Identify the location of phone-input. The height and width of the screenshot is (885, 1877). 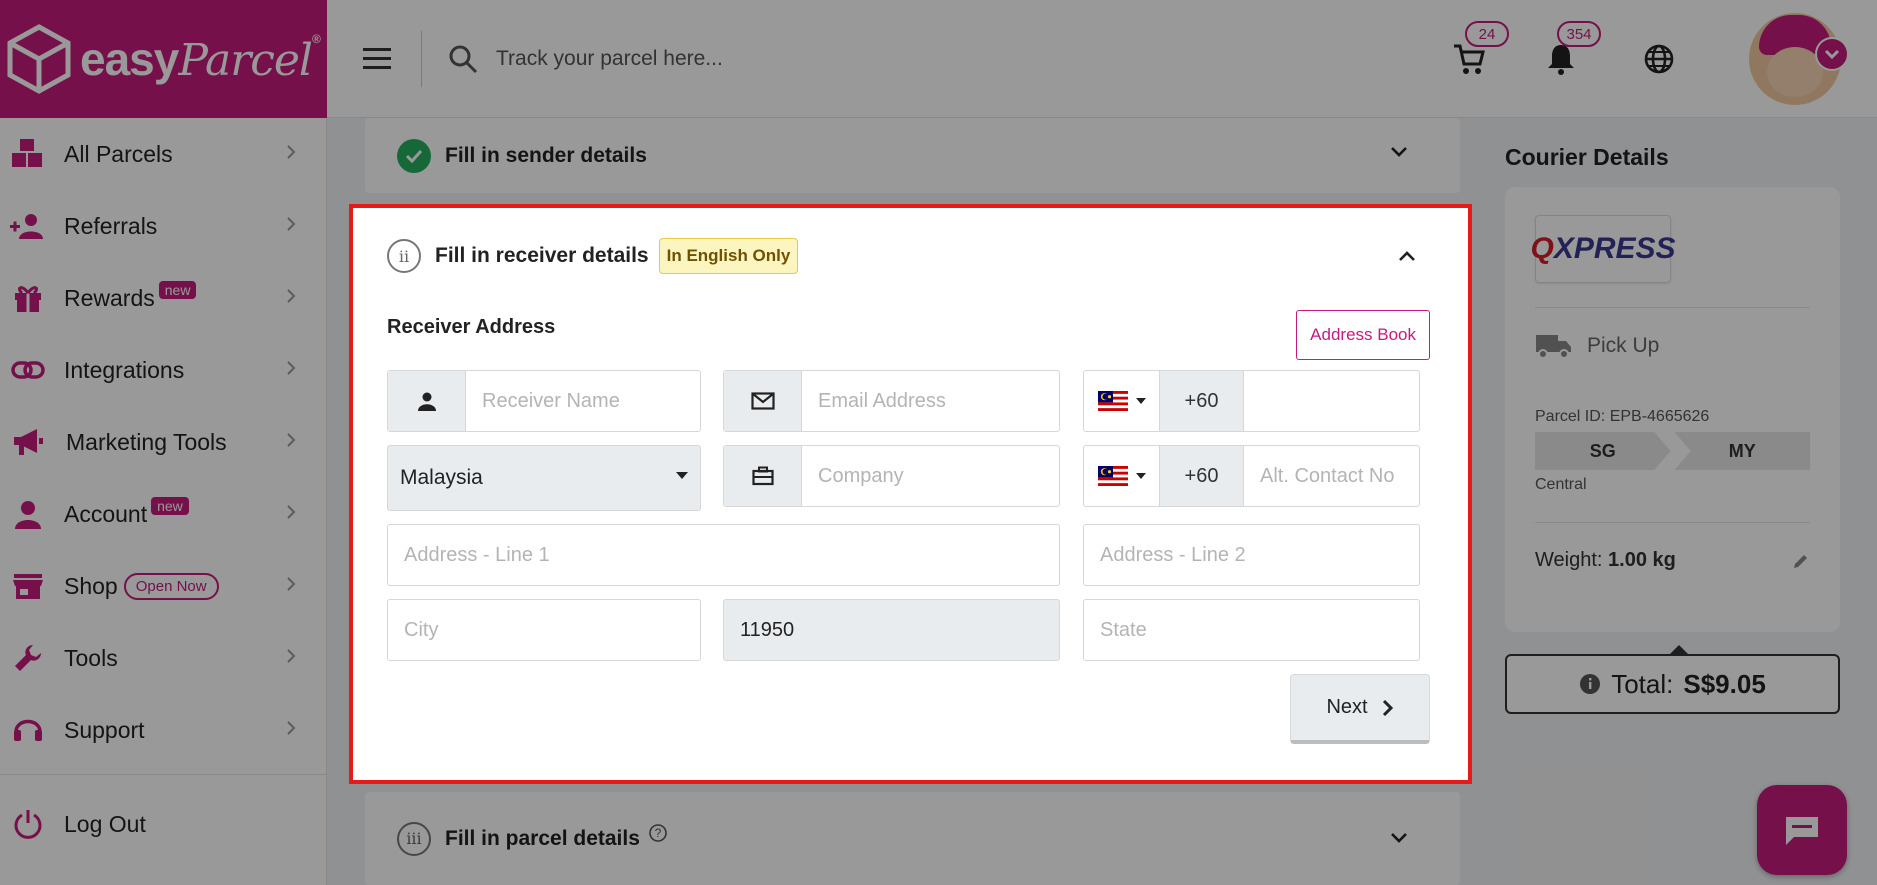
(1331, 401).